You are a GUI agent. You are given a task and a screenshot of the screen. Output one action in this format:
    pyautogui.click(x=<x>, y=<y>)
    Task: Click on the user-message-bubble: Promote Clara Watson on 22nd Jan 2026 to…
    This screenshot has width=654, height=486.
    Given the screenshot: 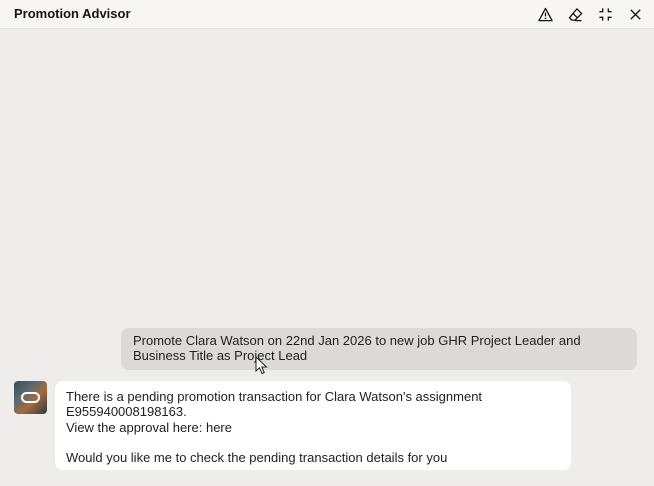 What is the action you would take?
    pyautogui.click(x=379, y=349)
    